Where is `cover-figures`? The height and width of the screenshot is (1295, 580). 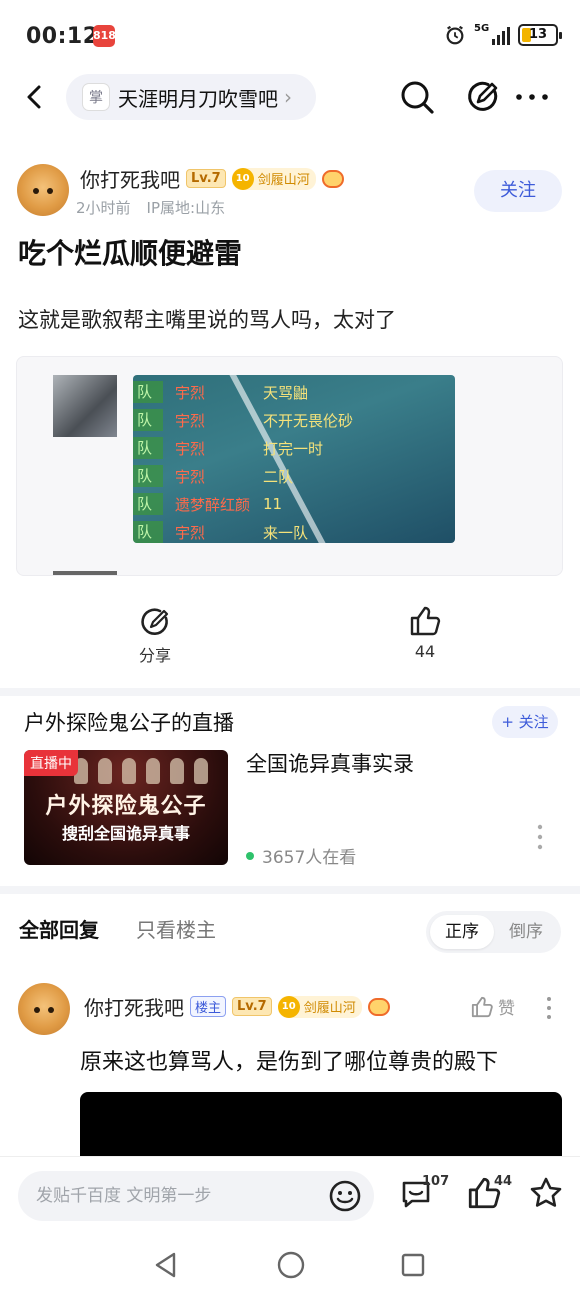
cover-figures is located at coordinates (141, 771).